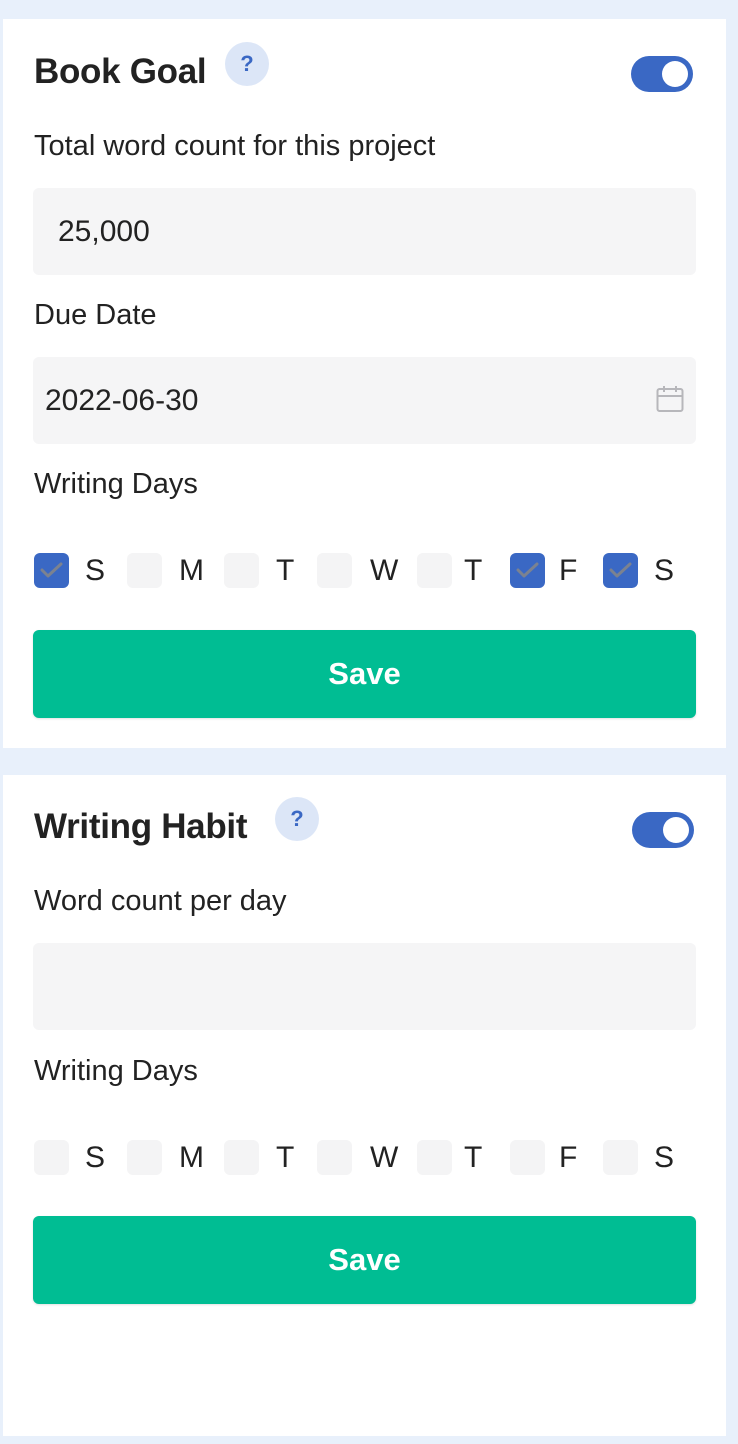  I want to click on calendar-icon, so click(670, 399).